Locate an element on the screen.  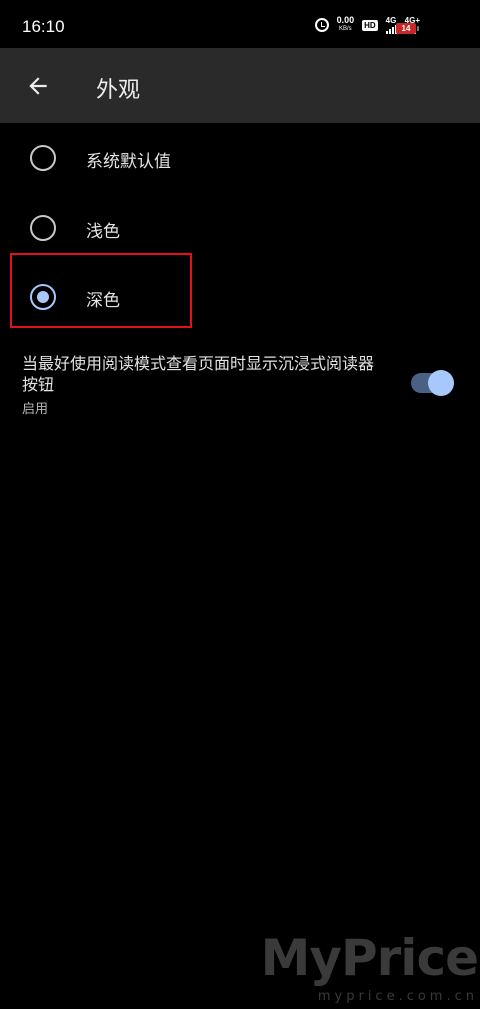
status-time: 16:10 is located at coordinates (43, 26).